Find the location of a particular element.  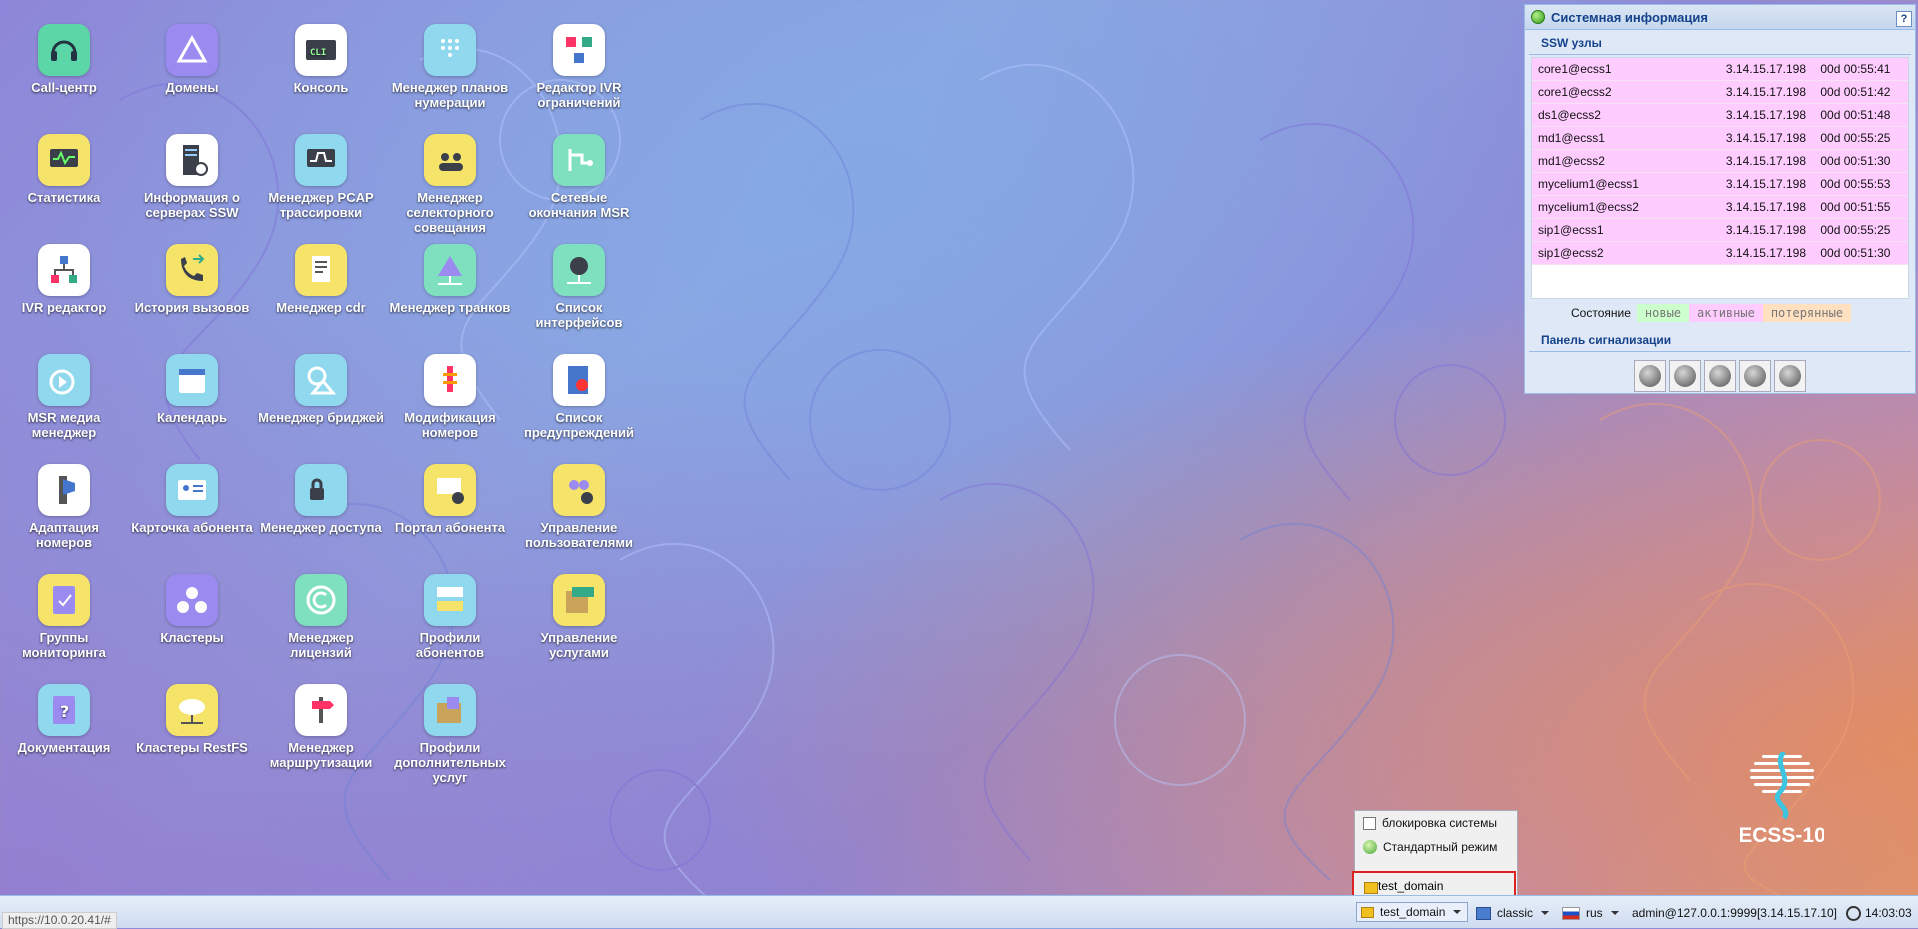

call-history-icon is located at coordinates (192, 270).